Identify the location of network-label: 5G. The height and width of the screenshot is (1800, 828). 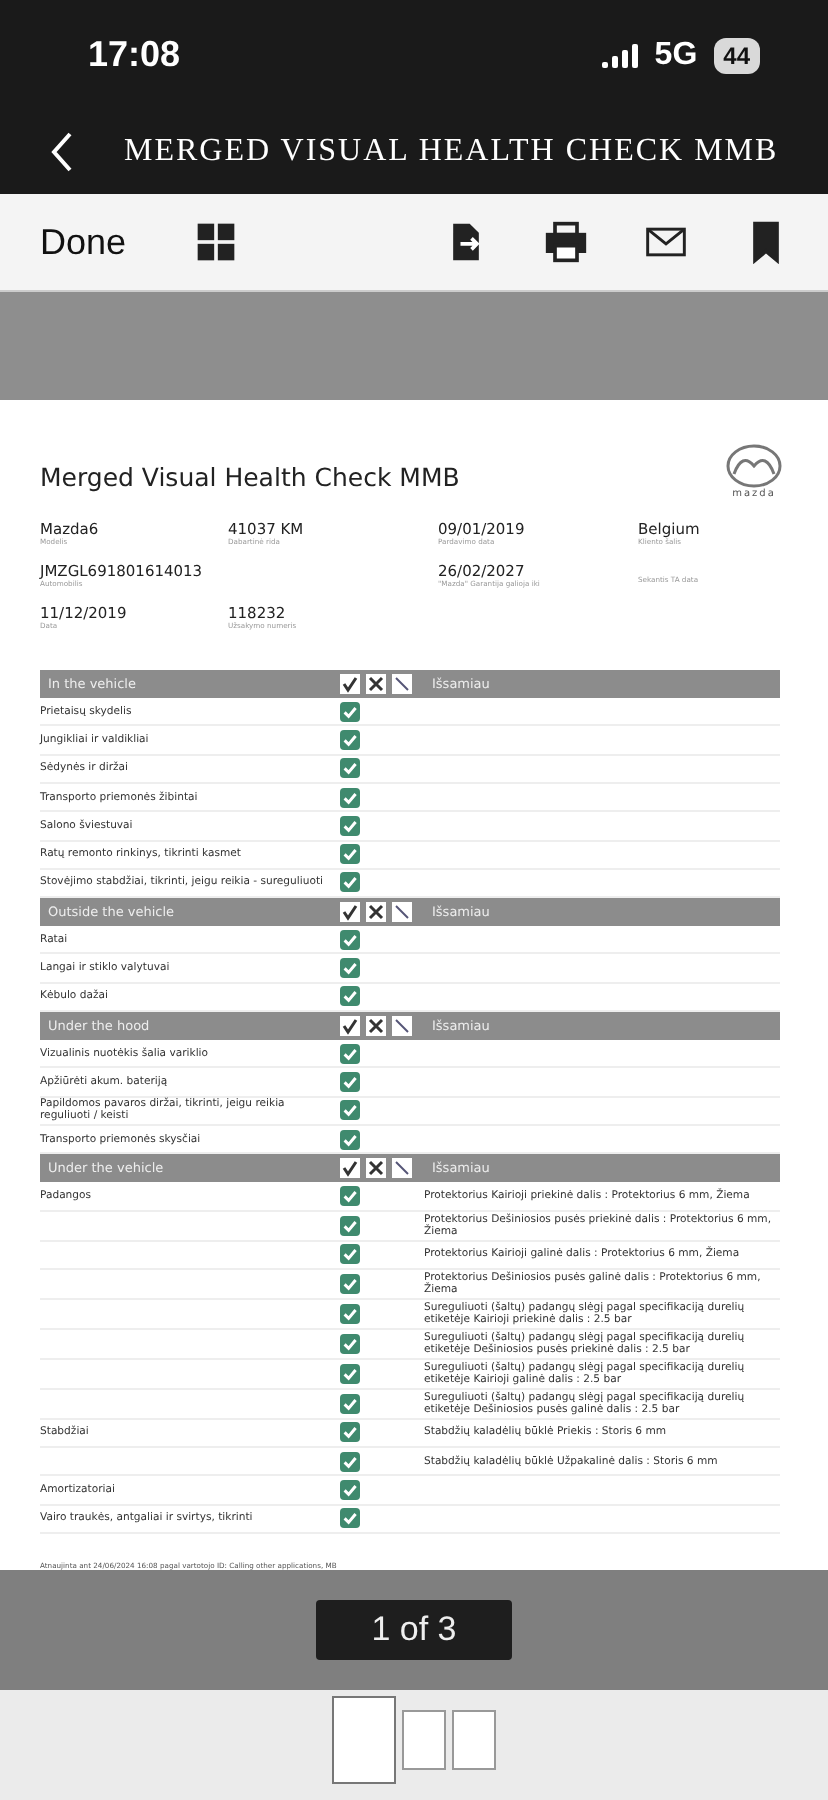
(676, 55).